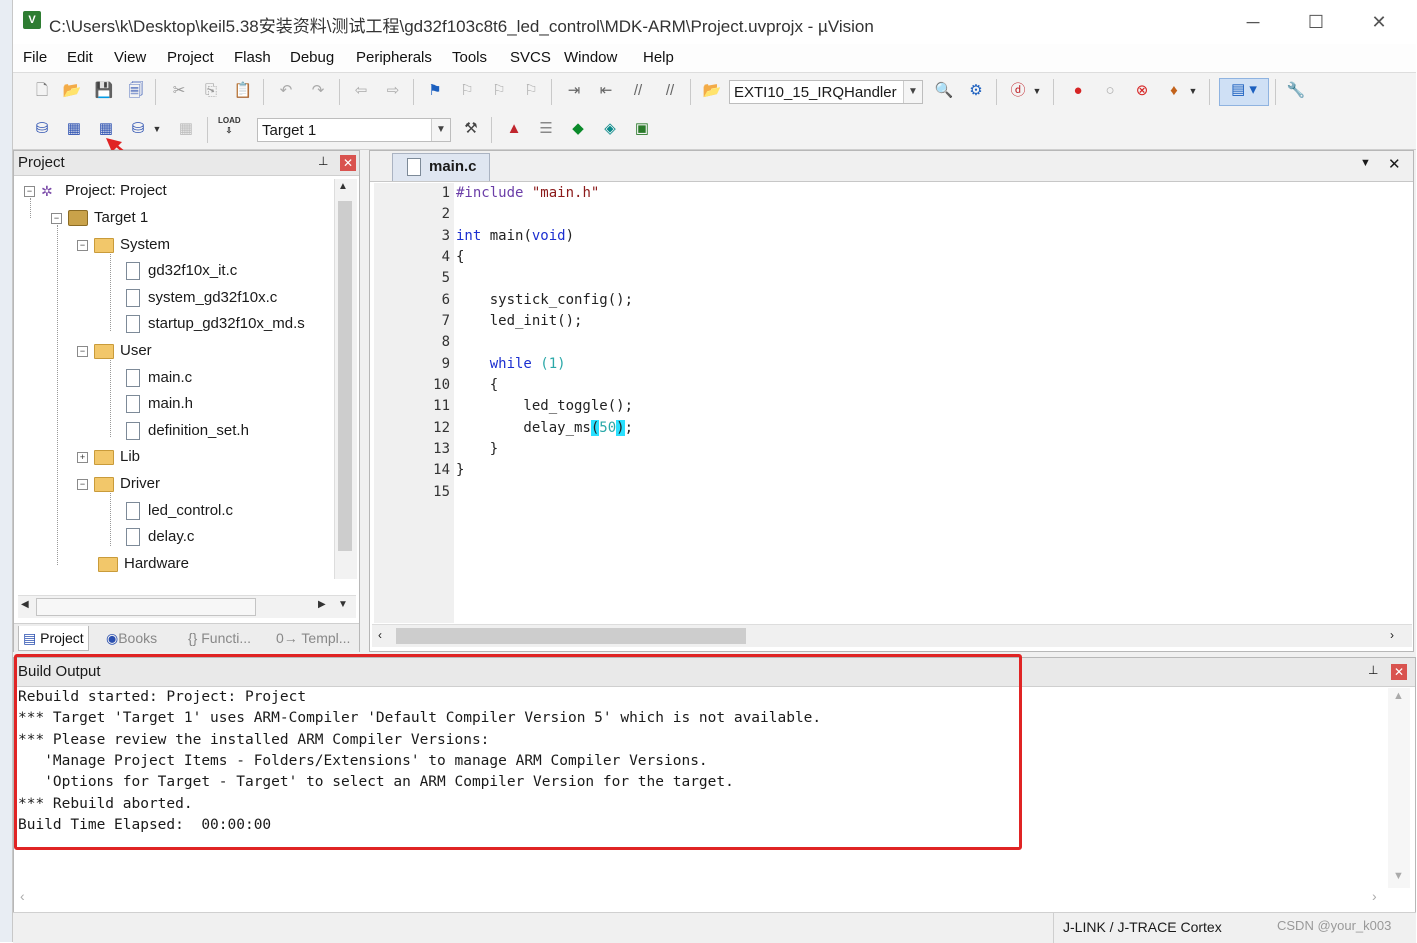 The width and height of the screenshot is (1417, 943). I want to click on configure-icon: 🔧, so click(1296, 91).